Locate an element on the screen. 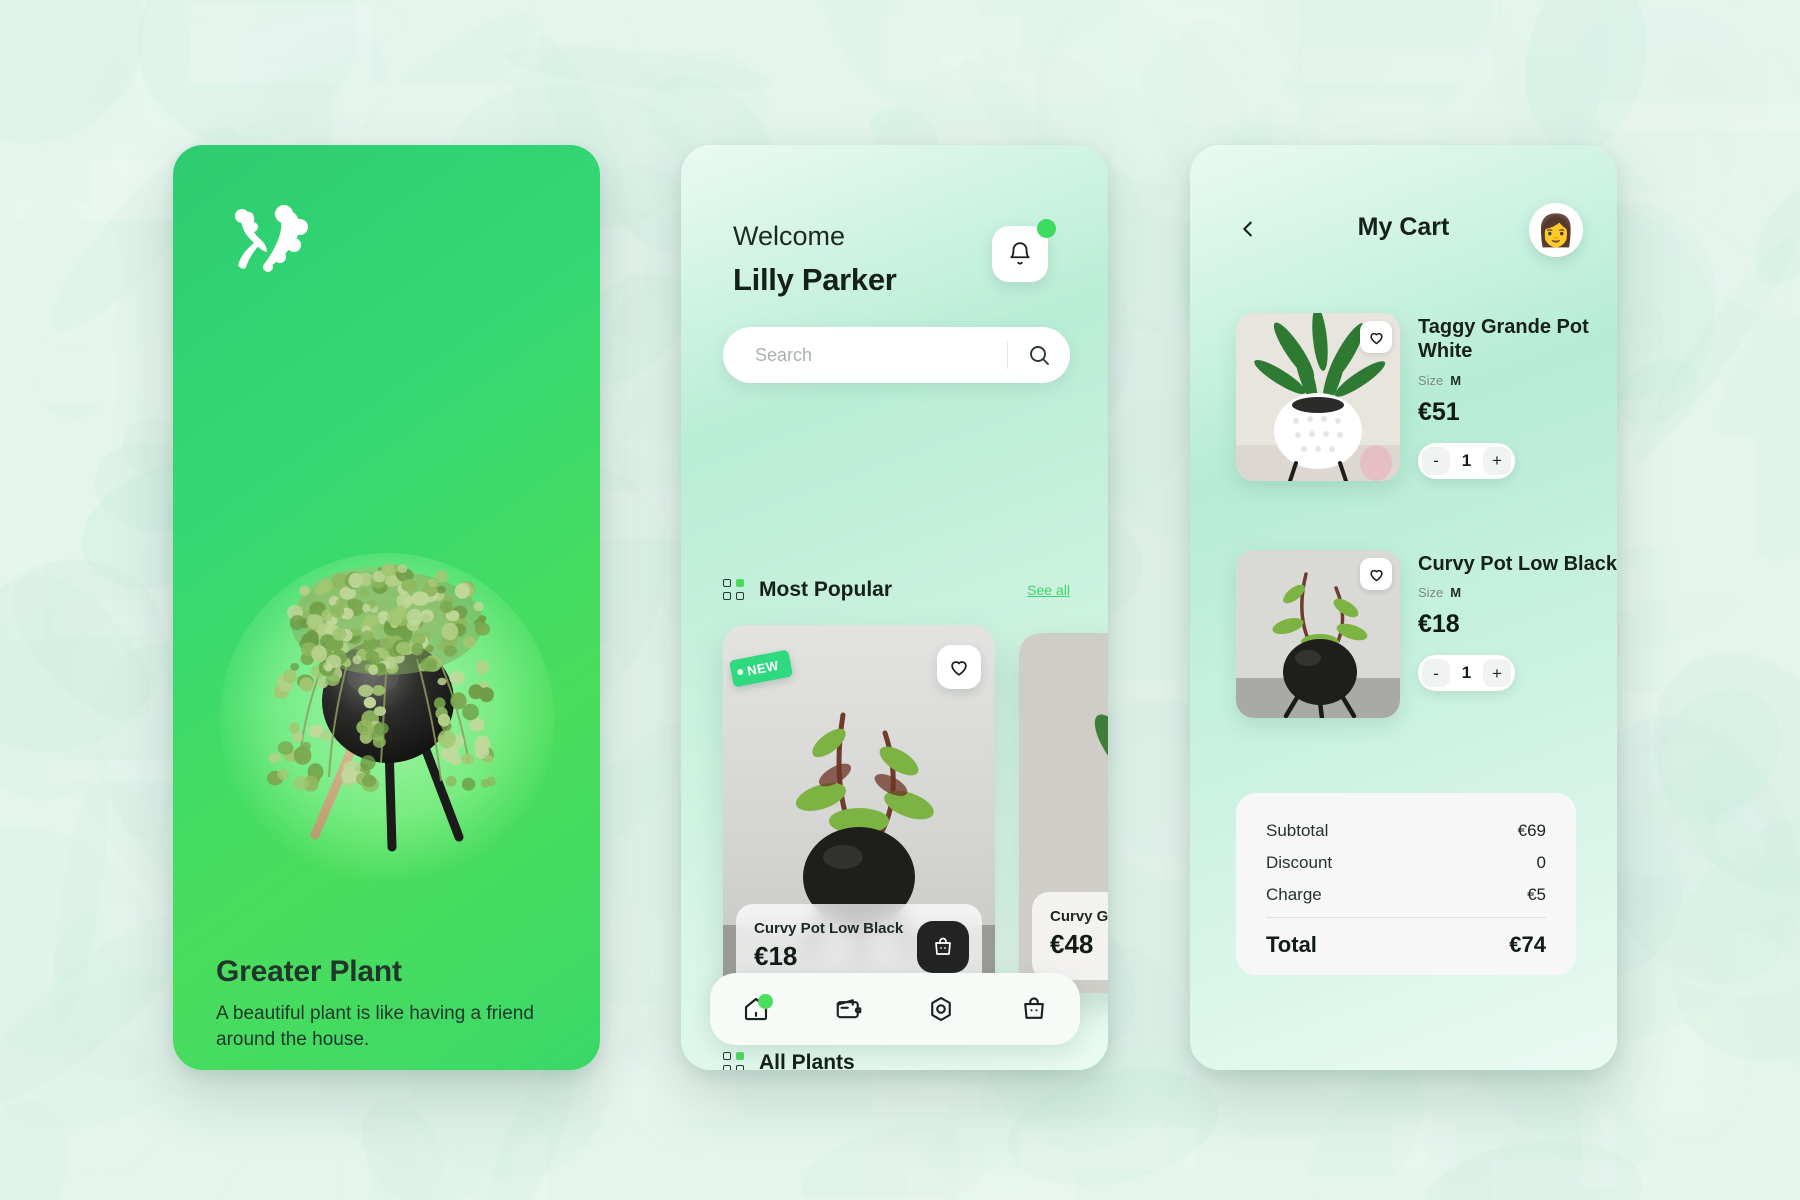 This screenshot has height=1200, width=1800. nav-bag-button is located at coordinates (1034, 1009).